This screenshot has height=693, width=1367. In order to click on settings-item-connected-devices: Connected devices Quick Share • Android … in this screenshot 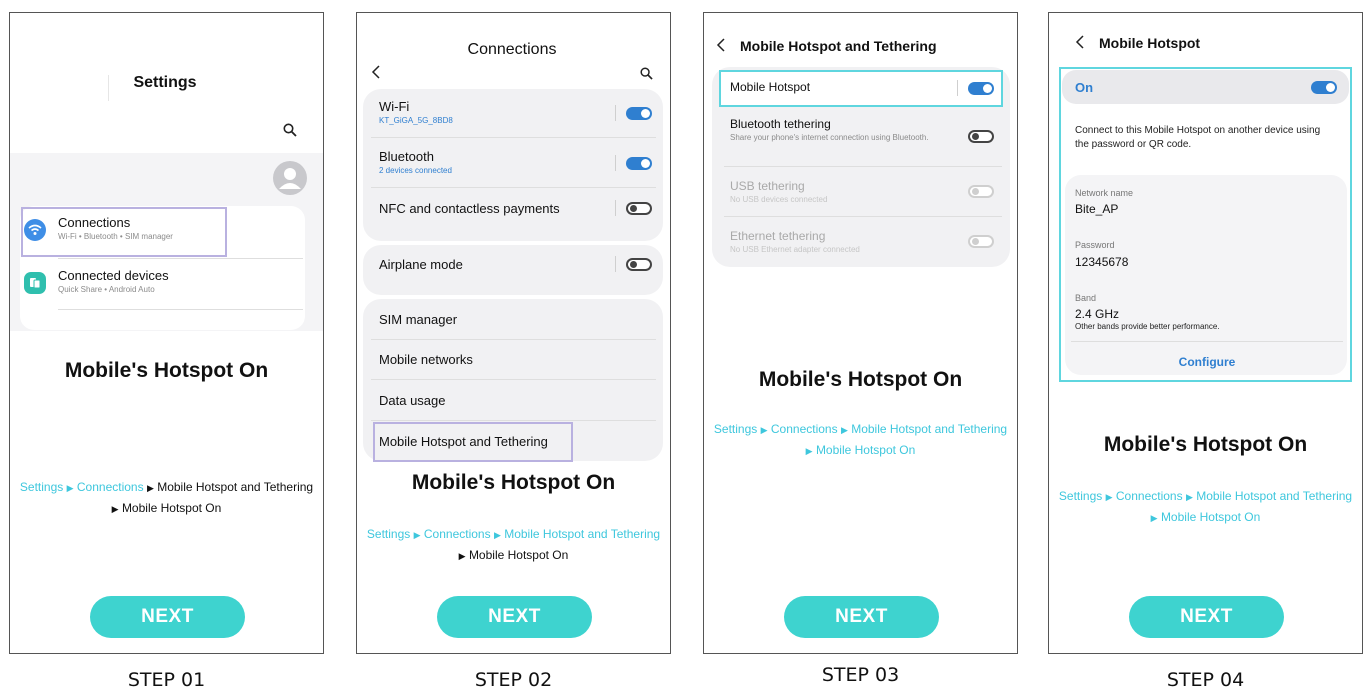, I will do `click(159, 287)`.